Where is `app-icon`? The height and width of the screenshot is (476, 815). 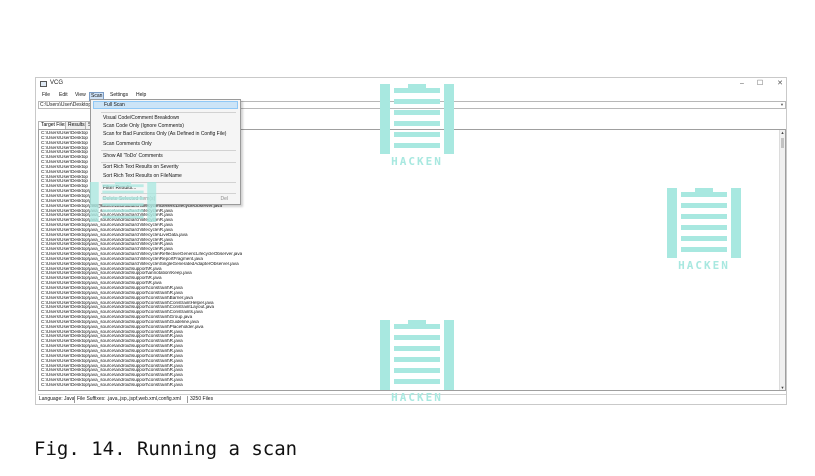 app-icon is located at coordinates (43, 84).